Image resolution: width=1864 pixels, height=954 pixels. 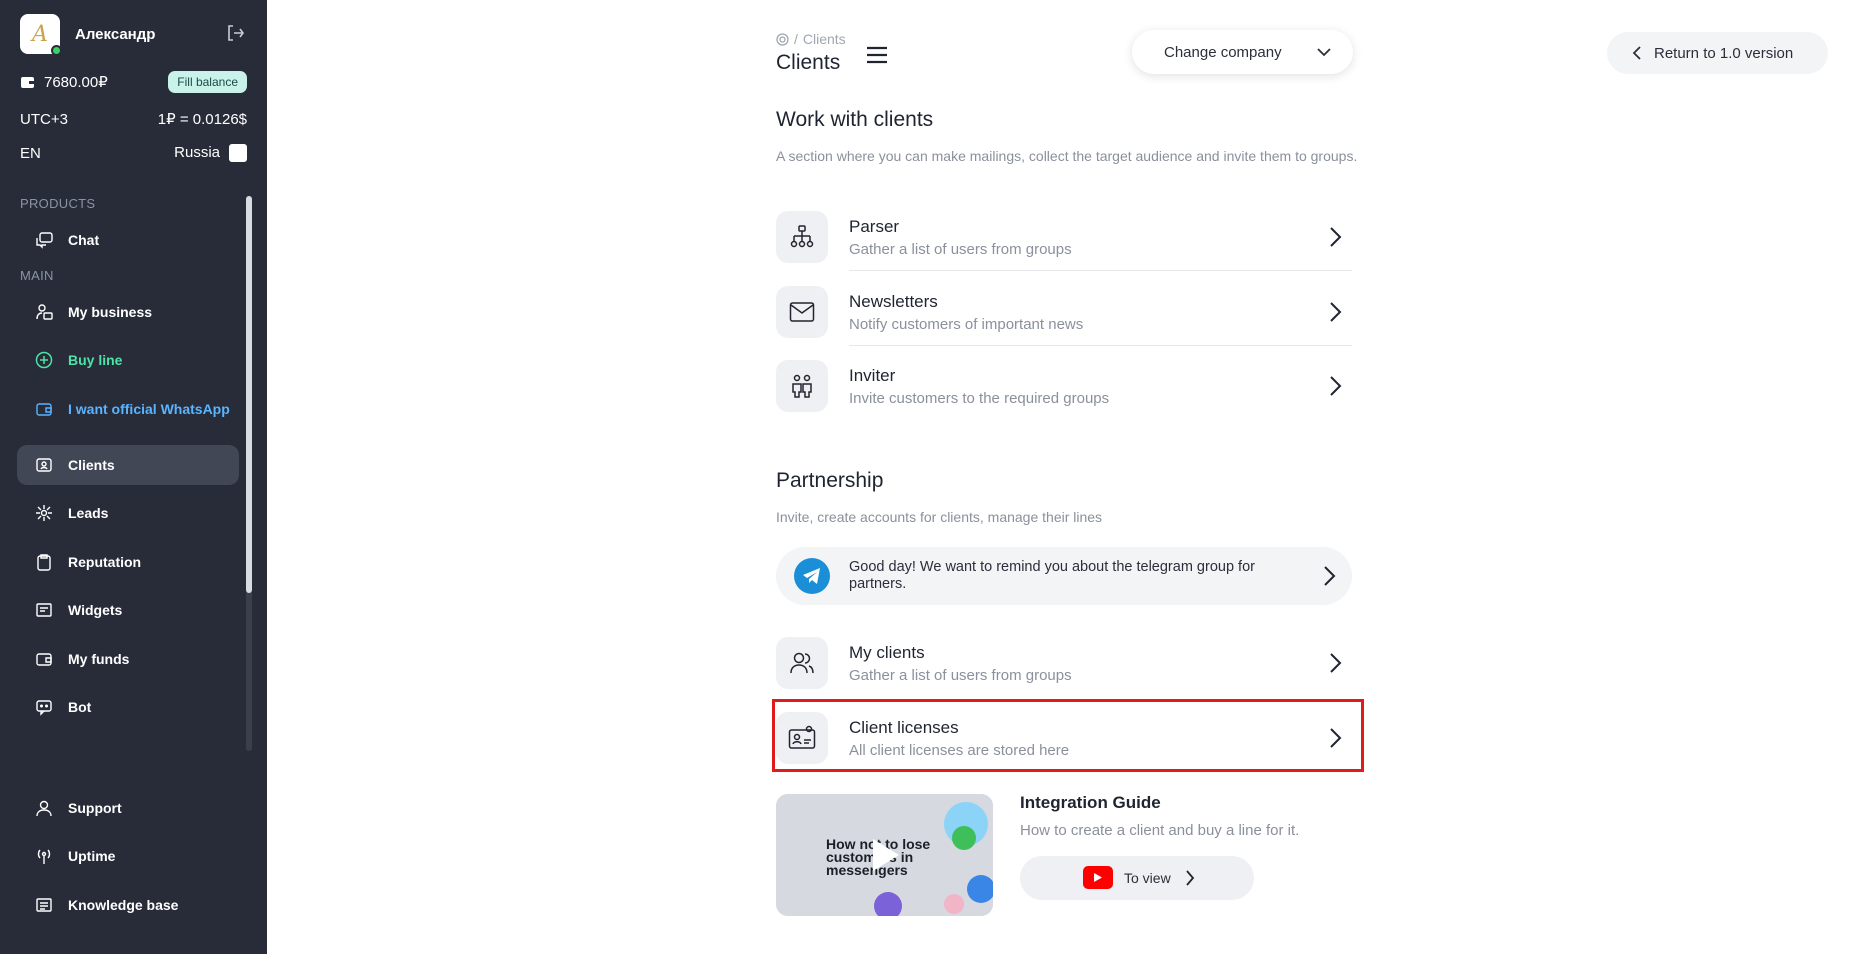 I want to click on sidebar-item-label: Buy line, so click(x=95, y=360).